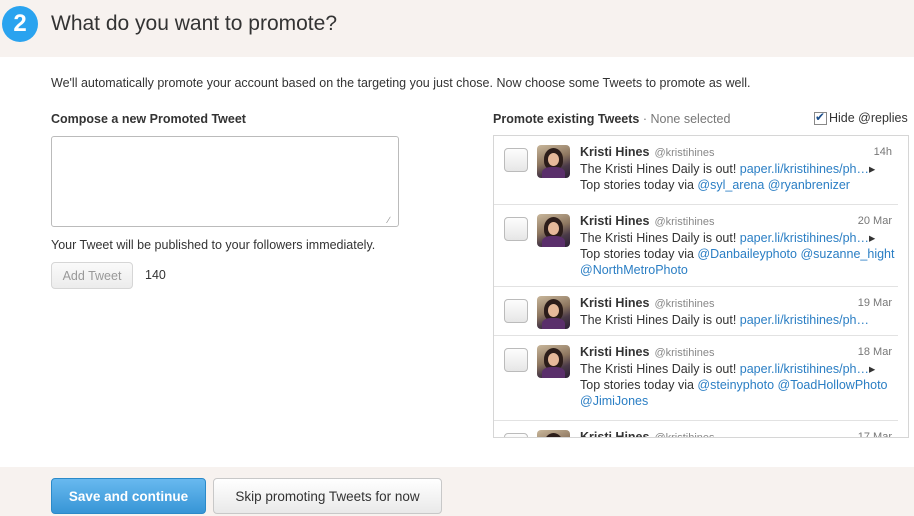 The width and height of the screenshot is (914, 516). I want to click on page-title: What do you want to promote?, so click(194, 23).